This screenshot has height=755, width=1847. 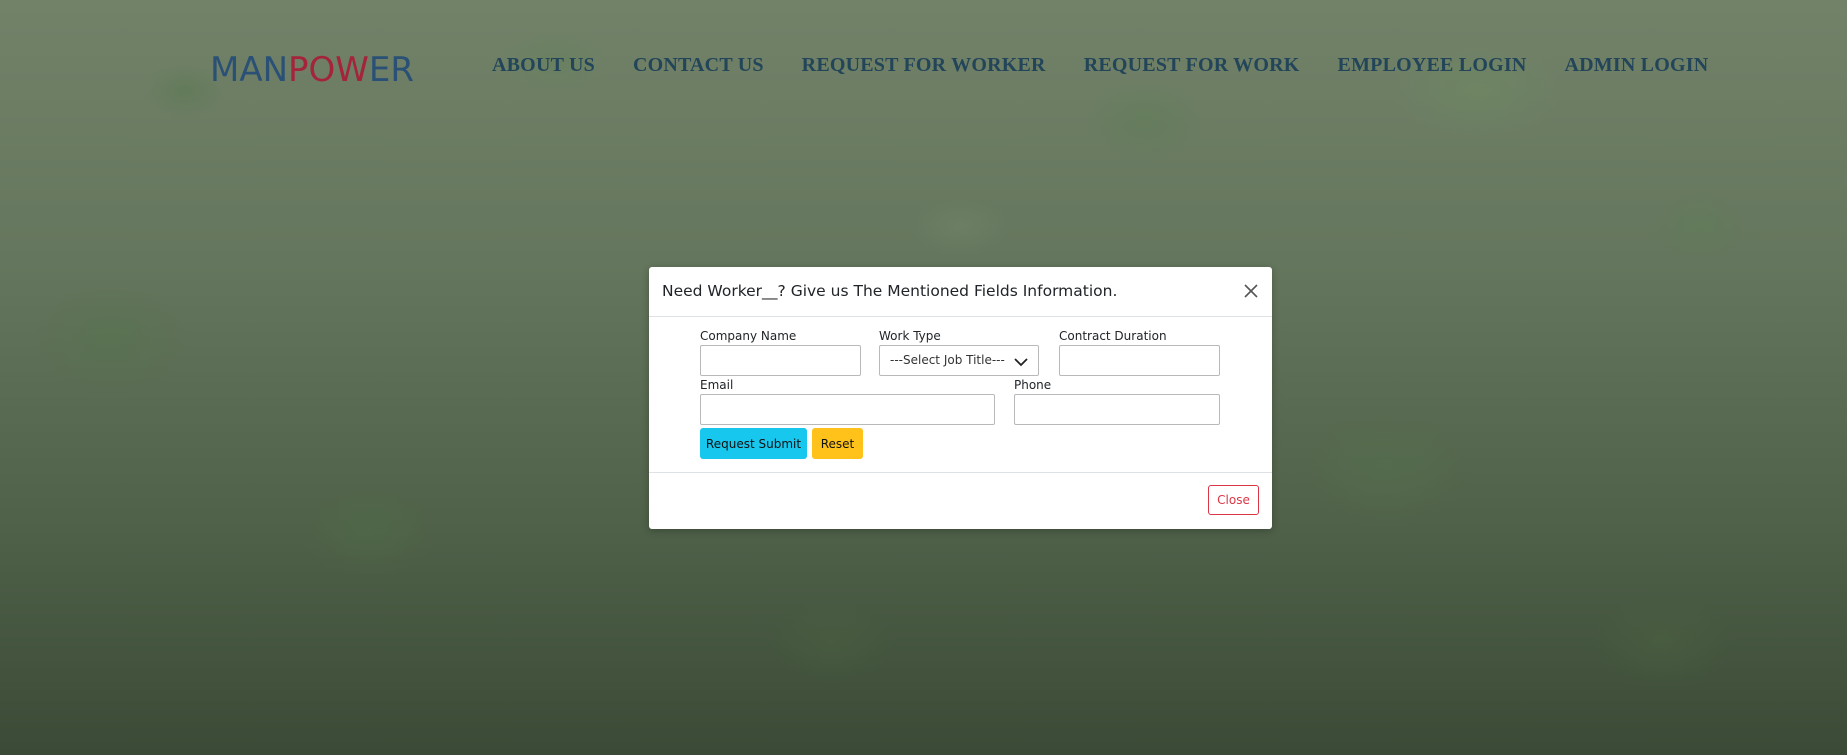 I want to click on contract-duration-label: Contract Duration, so click(x=1113, y=336).